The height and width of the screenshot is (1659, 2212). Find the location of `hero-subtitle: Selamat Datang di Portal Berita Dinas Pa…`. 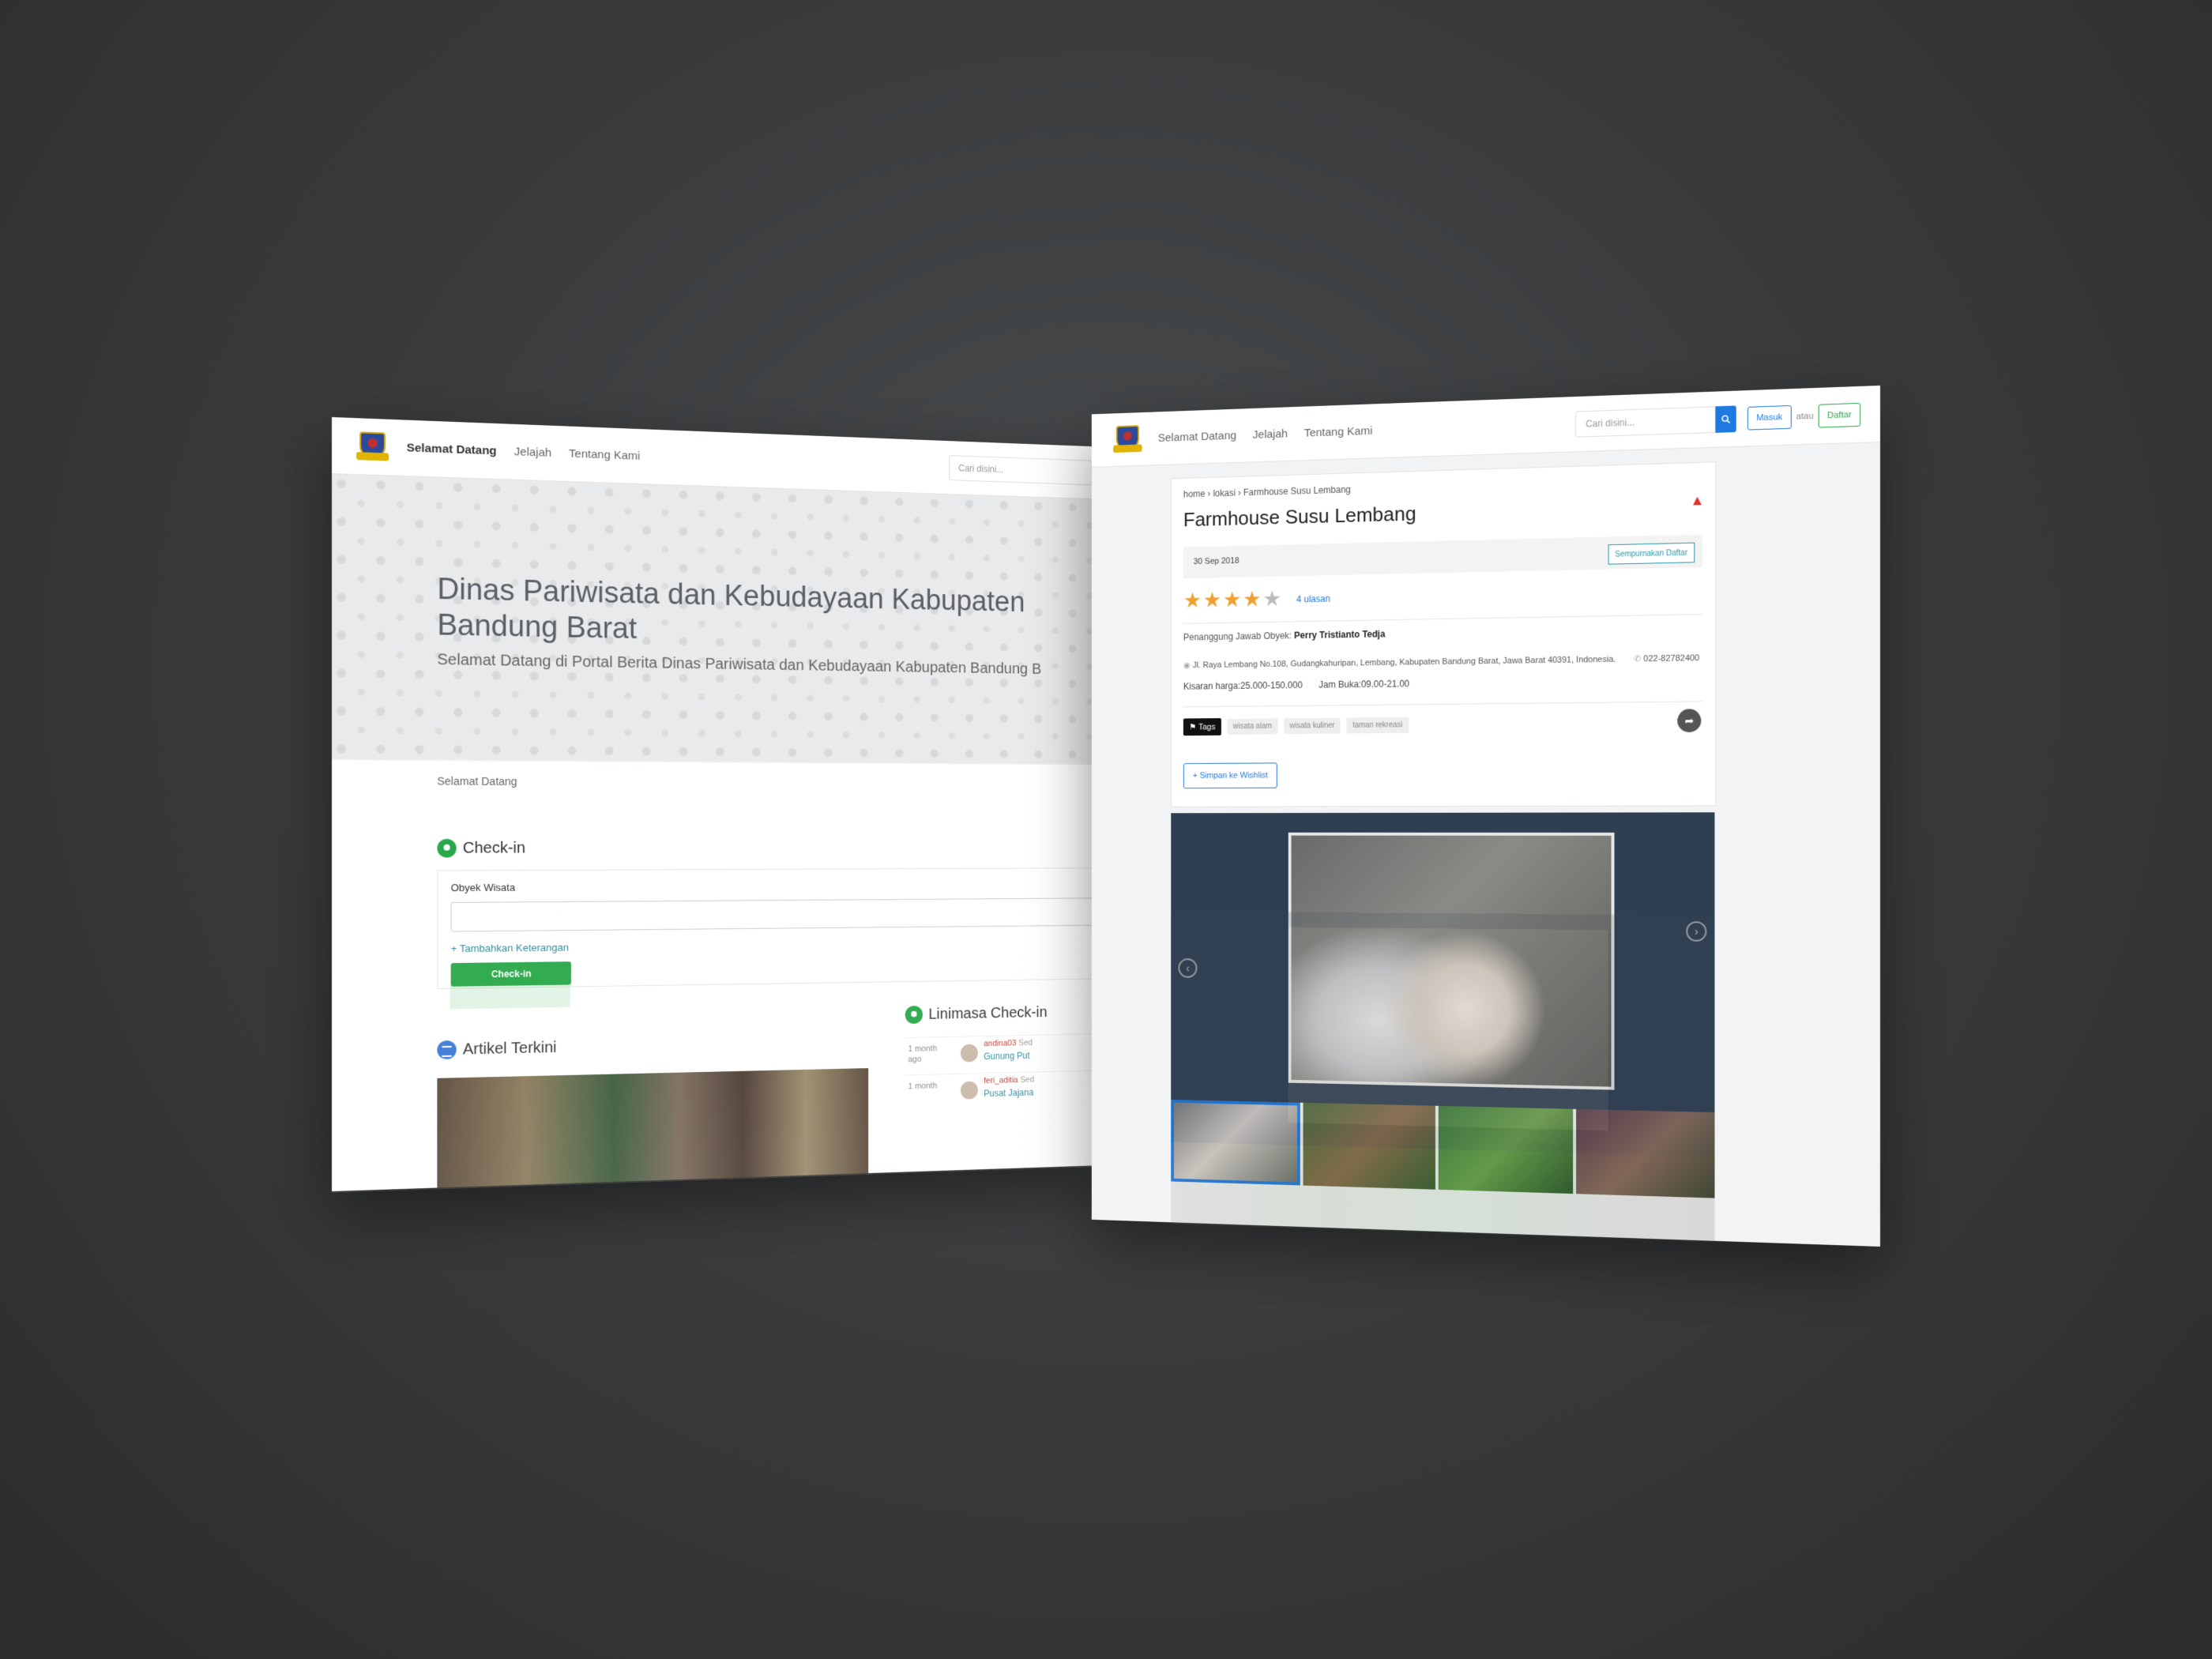

hero-subtitle: Selamat Datang di Portal Berita Dinas Pa… is located at coordinates (740, 665).